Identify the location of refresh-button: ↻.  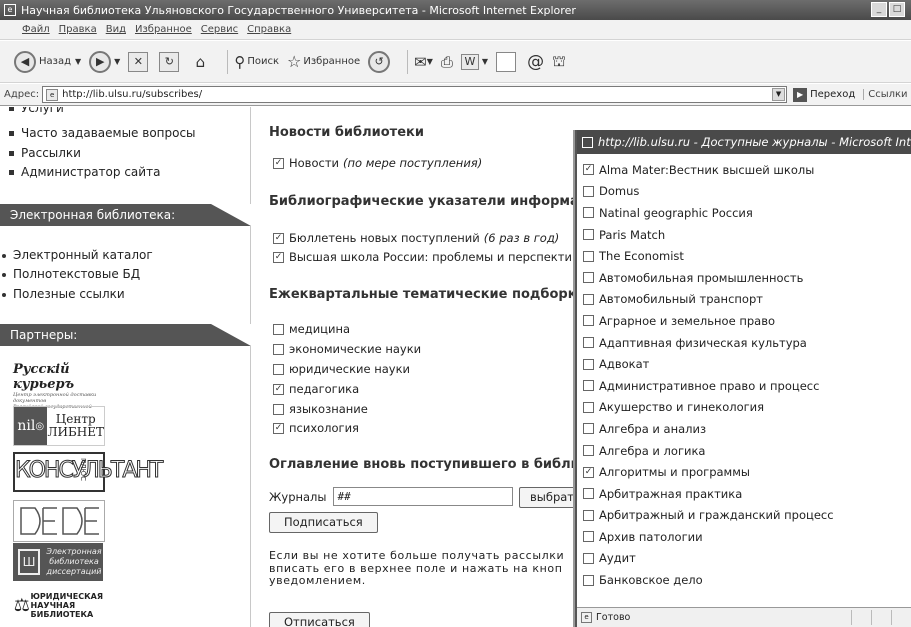
(170, 61).